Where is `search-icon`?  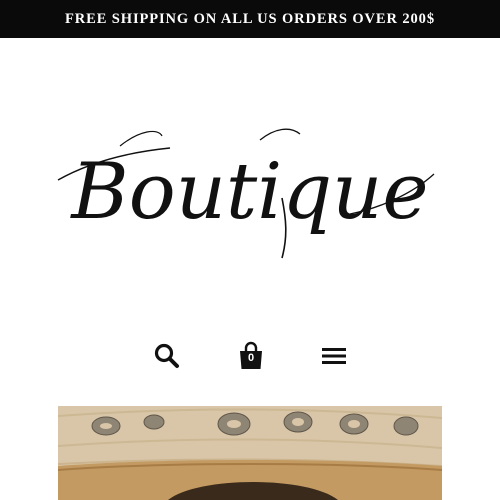 search-icon is located at coordinates (166, 355).